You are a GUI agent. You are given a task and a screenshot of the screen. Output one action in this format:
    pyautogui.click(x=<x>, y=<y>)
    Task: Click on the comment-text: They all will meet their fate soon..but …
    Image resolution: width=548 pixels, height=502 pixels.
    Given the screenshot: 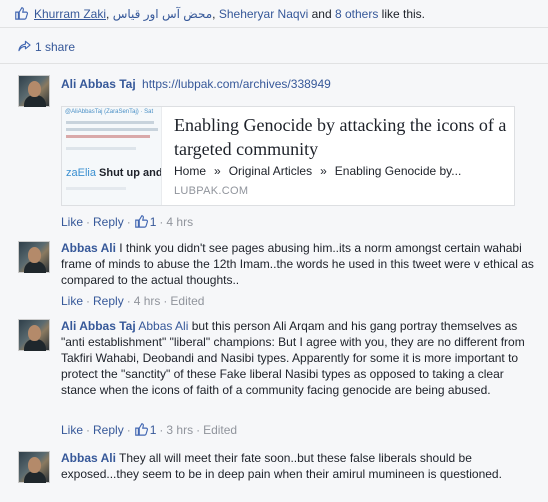 What is the action you would take?
    pyautogui.click(x=281, y=466)
    